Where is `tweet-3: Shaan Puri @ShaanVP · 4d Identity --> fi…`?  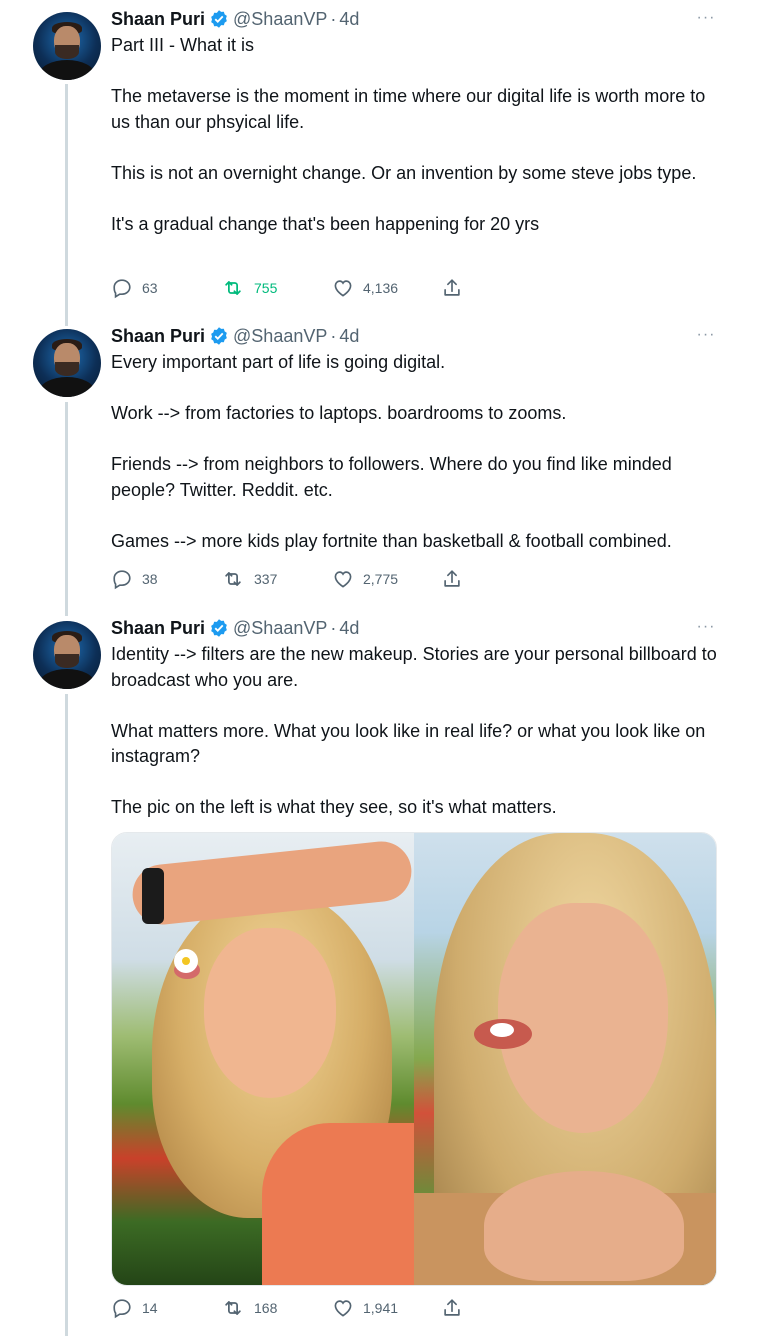
tweet-3: Shaan Puri @ShaanVP · 4d Identity --> fi… is located at coordinates (414, 718).